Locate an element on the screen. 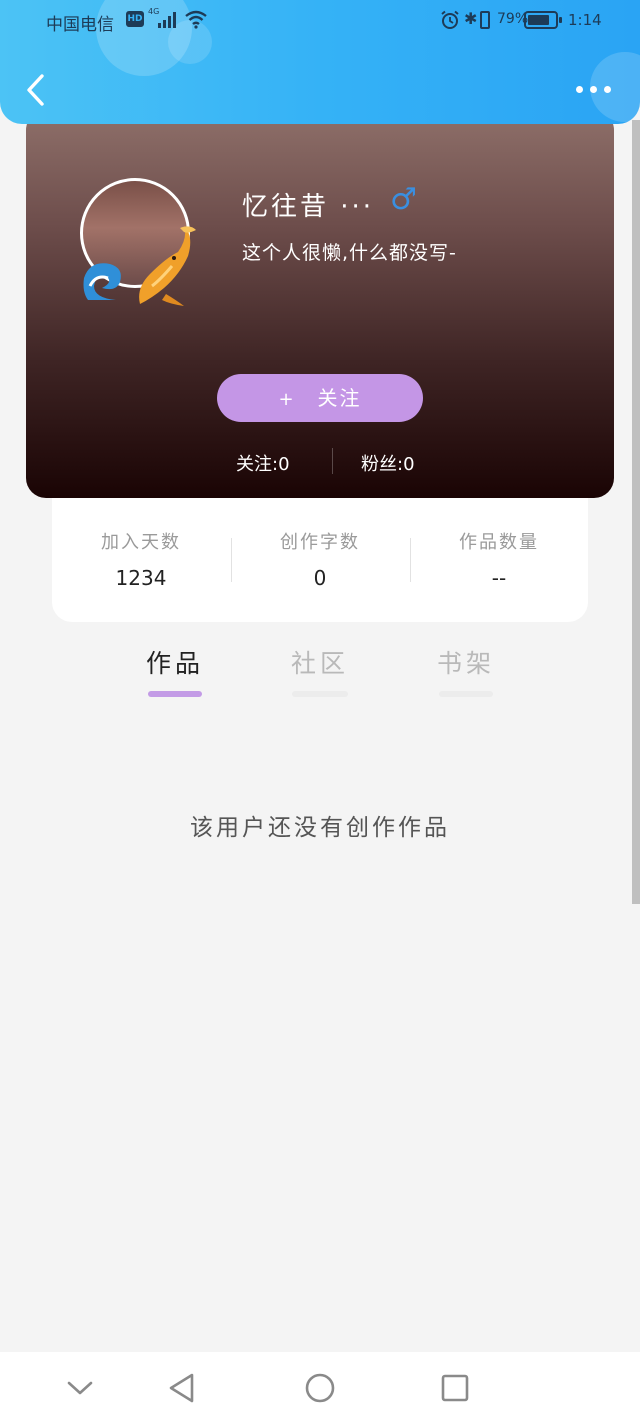  stat-join-days: 加入天数 1234 is located at coordinates (141, 559).